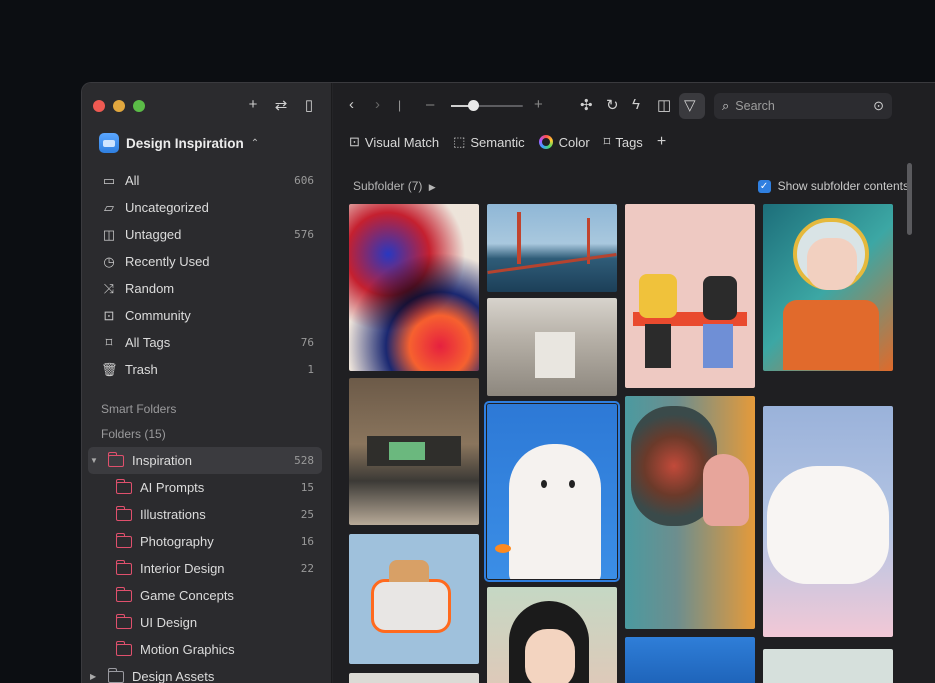 This screenshot has width=935, height=683. What do you see at coordinates (207, 315) in the screenshot?
I see `sidebar-item-community: ⊡ Community` at bounding box center [207, 315].